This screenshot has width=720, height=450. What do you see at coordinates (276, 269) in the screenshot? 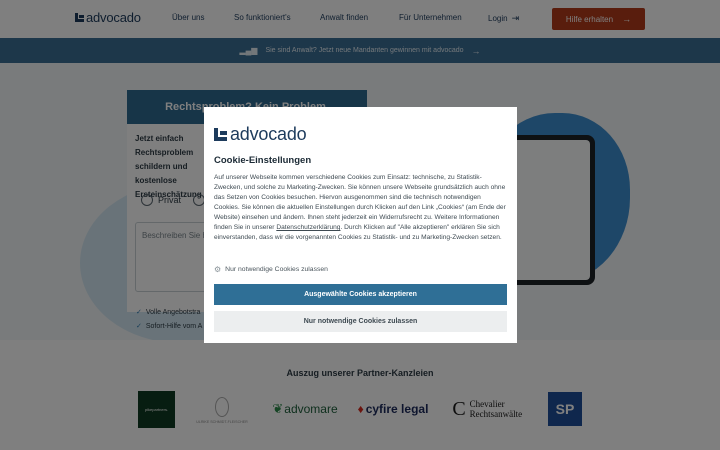
I see `necessary-cookies-option-label: Nur notwendige Cookies zulassen` at bounding box center [276, 269].